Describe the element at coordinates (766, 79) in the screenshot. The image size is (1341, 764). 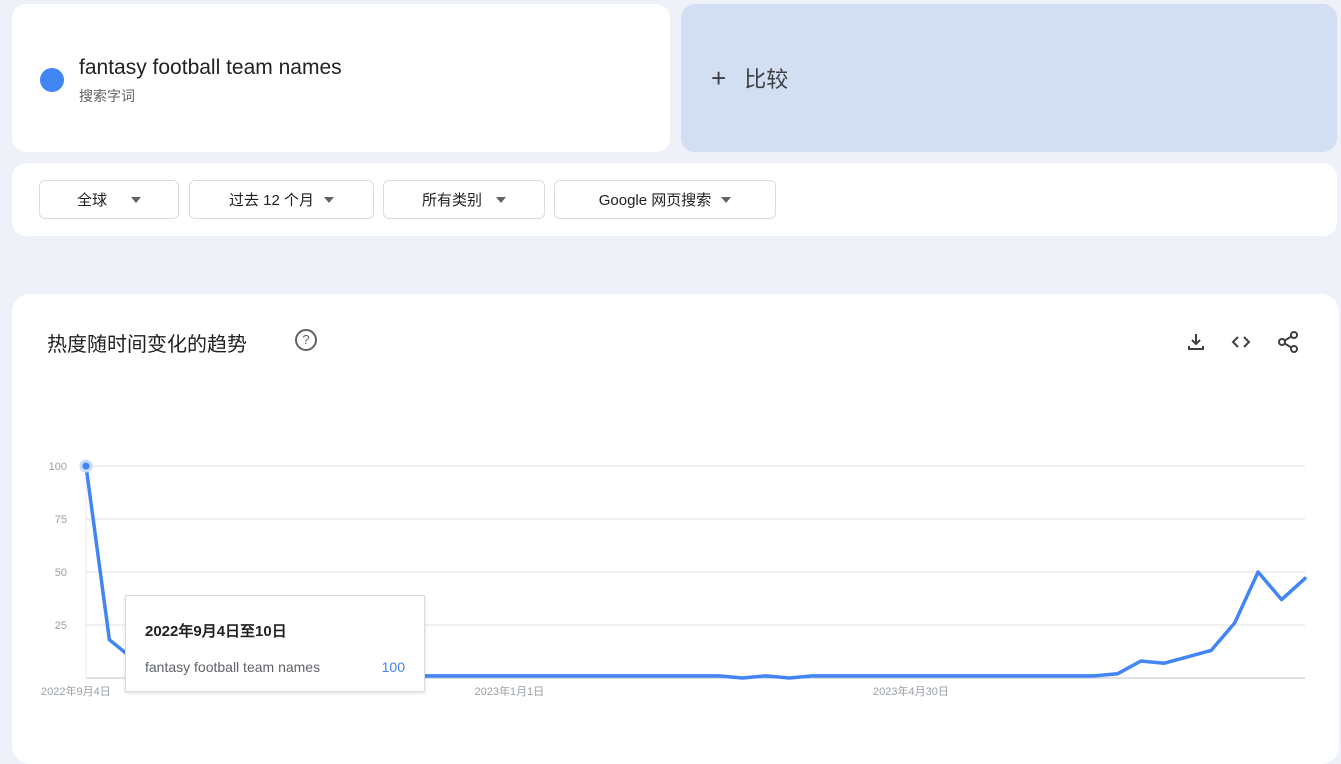
I see `compare-label: 比较` at that location.